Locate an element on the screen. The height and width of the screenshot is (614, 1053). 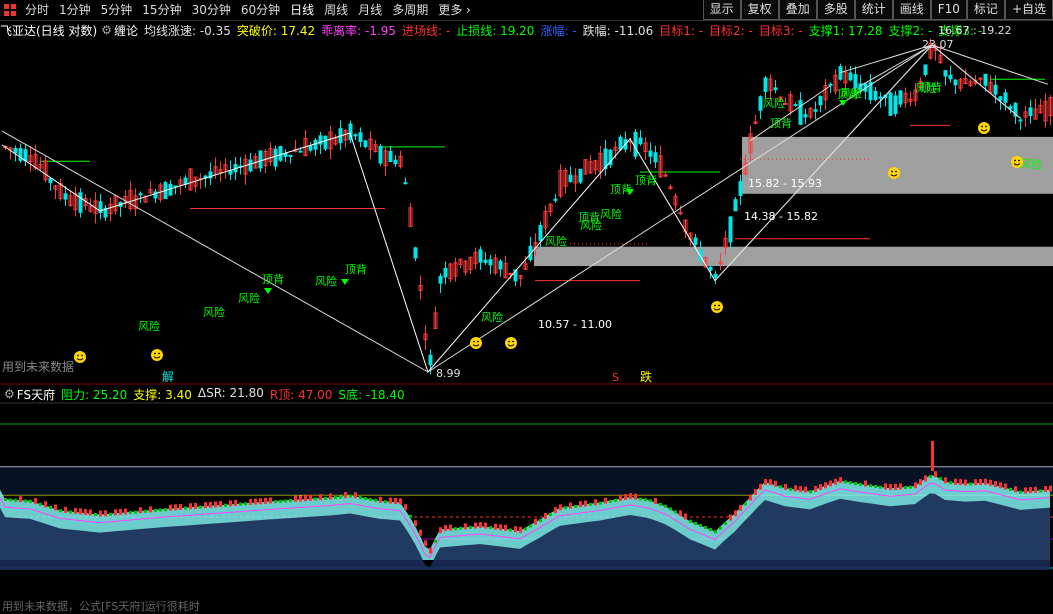
gear-icon: ⚙ is located at coordinates (9, 394).